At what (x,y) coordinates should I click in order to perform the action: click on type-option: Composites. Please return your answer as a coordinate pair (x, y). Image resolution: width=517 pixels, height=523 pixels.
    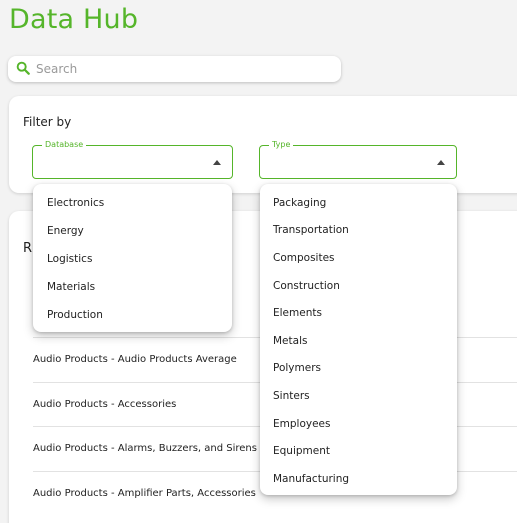
    Looking at the image, I should click on (358, 258).